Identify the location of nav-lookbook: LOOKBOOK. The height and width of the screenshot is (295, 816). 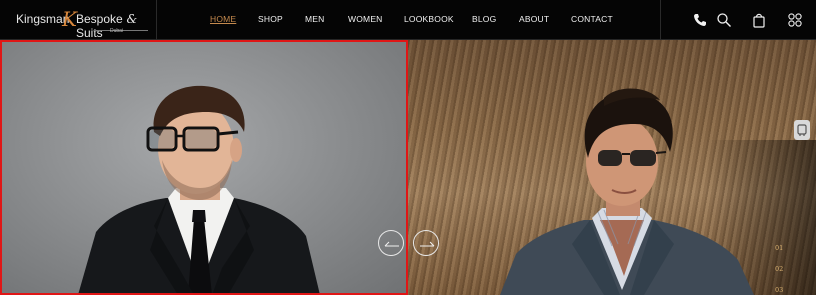
(429, 19).